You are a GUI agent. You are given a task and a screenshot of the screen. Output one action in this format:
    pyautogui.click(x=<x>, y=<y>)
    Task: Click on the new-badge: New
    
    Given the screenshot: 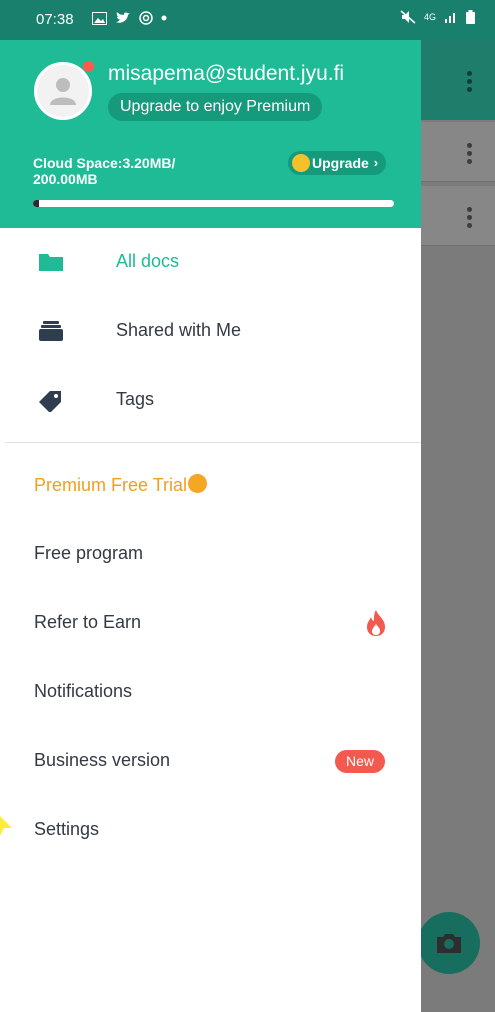 What is the action you would take?
    pyautogui.click(x=360, y=761)
    